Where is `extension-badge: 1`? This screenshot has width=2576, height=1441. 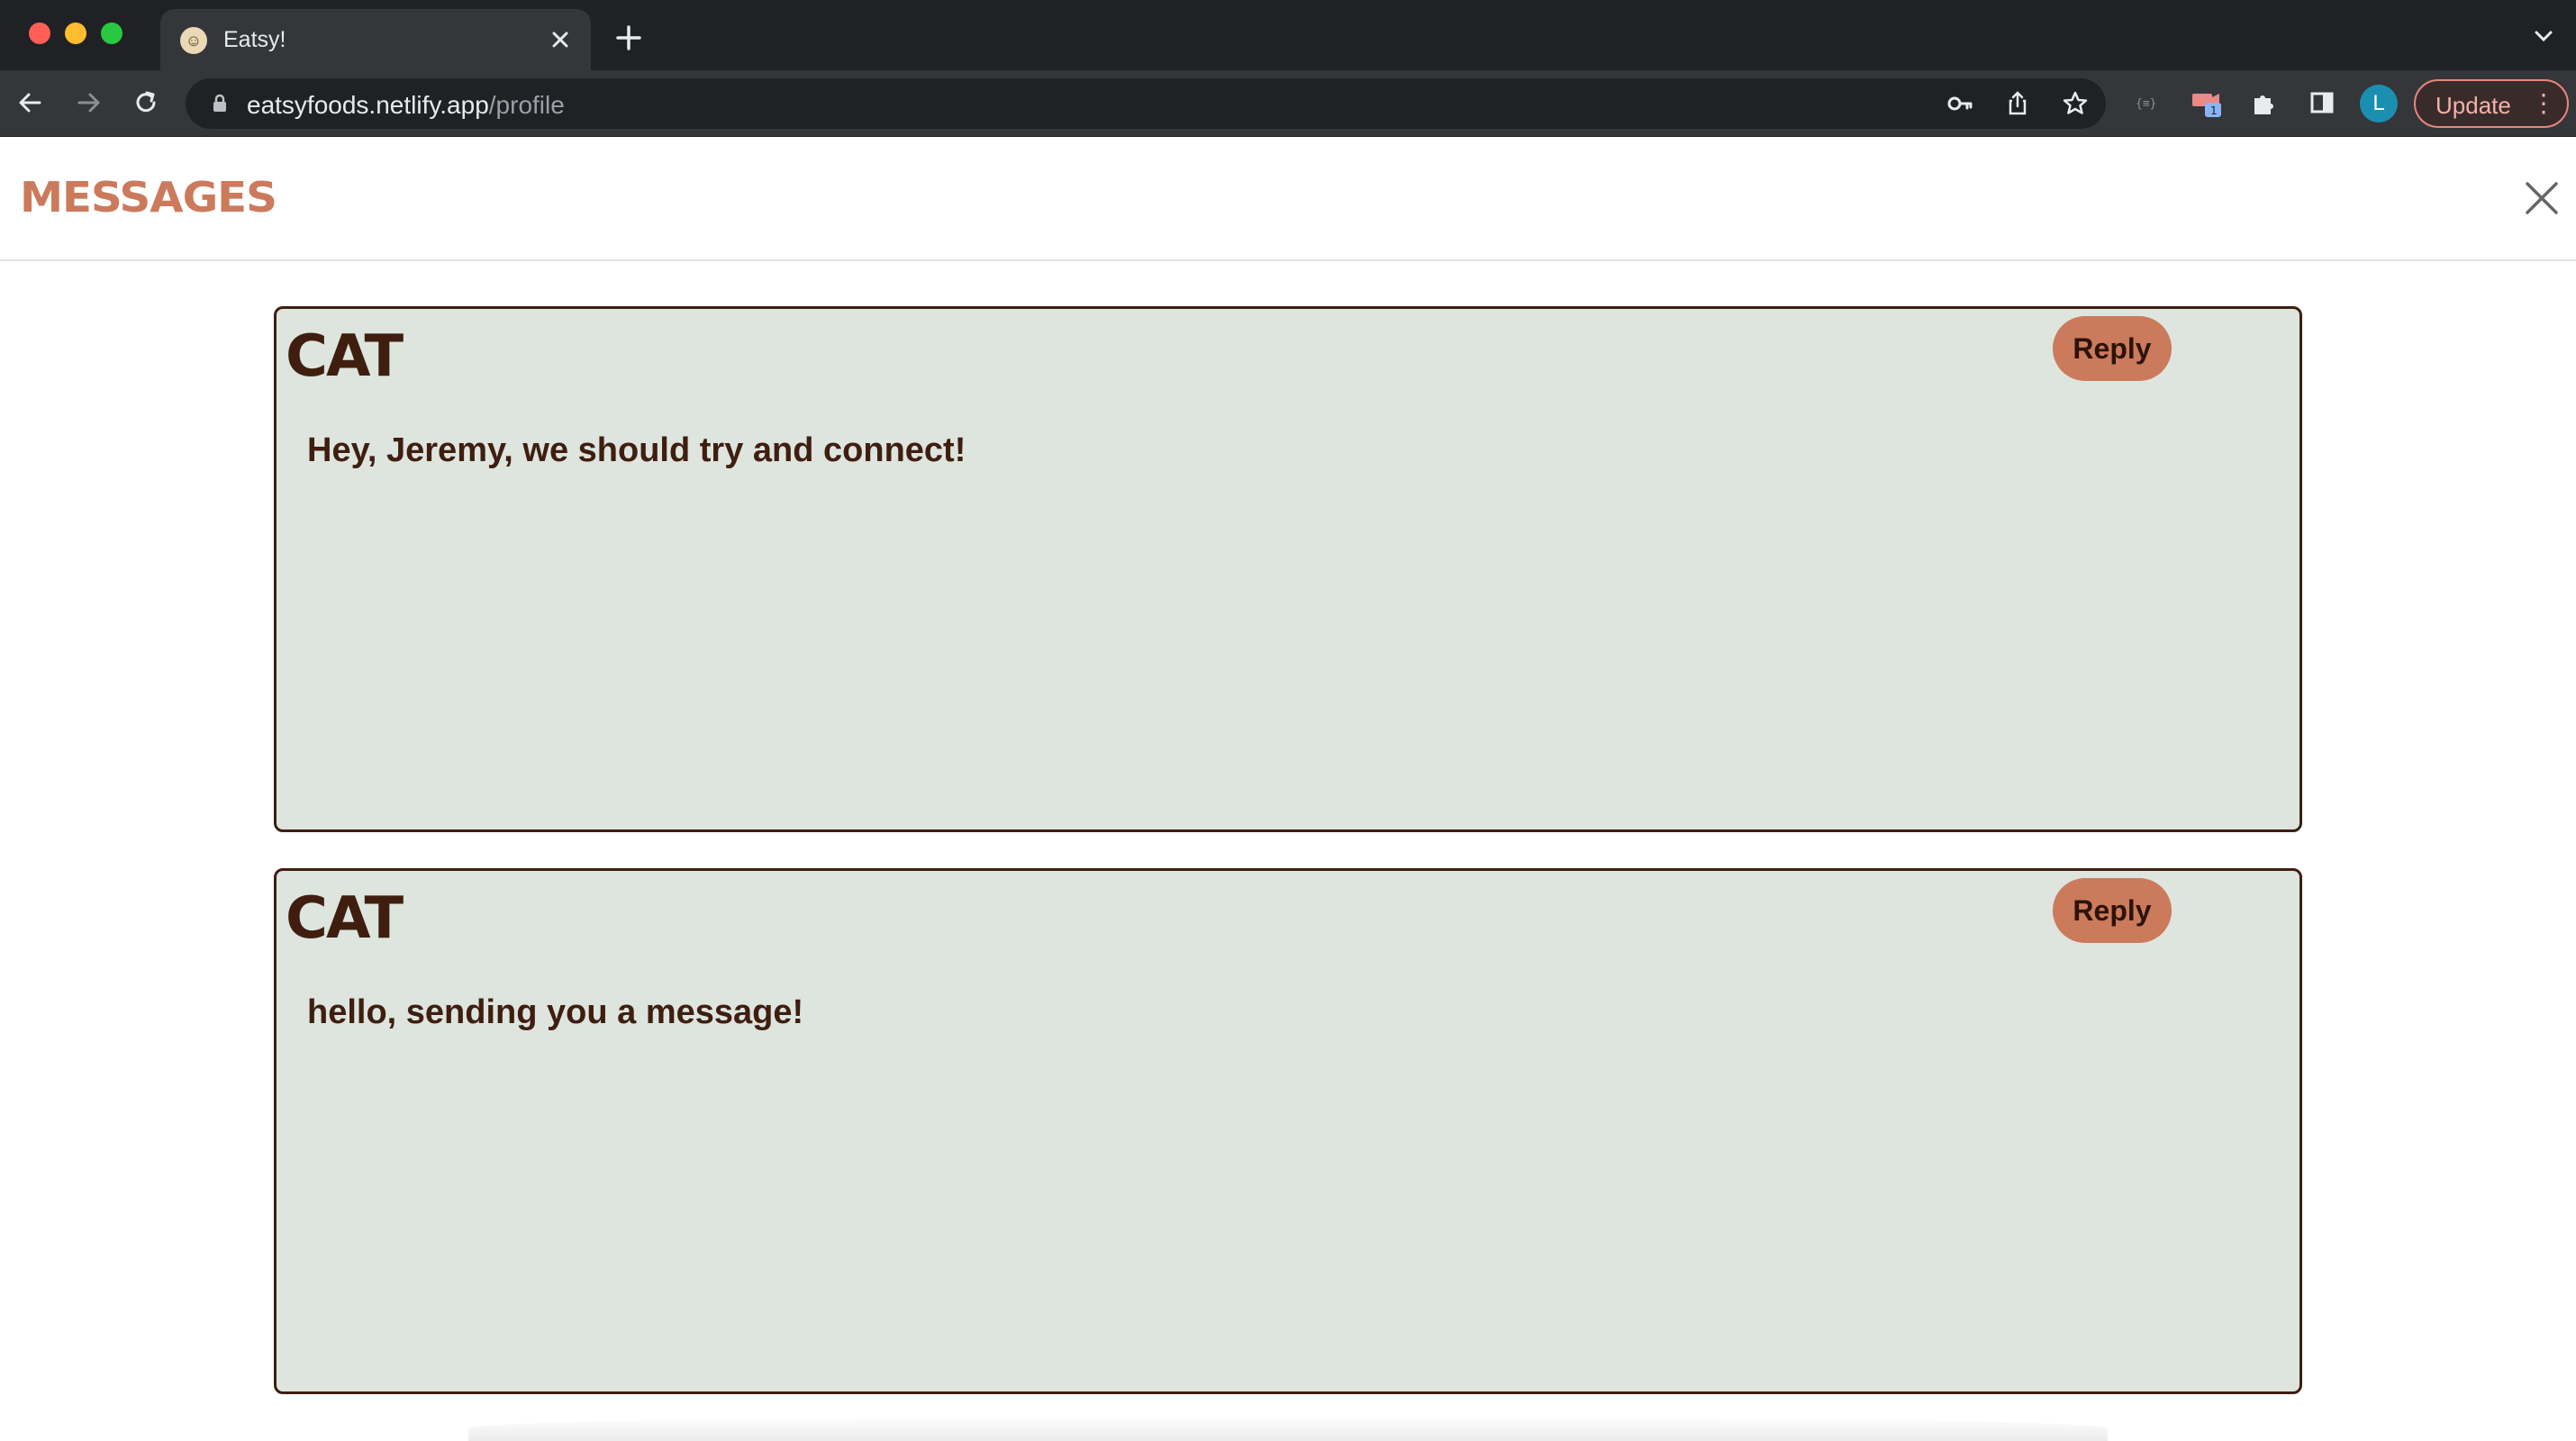
extension-badge: 1 is located at coordinates (2214, 110).